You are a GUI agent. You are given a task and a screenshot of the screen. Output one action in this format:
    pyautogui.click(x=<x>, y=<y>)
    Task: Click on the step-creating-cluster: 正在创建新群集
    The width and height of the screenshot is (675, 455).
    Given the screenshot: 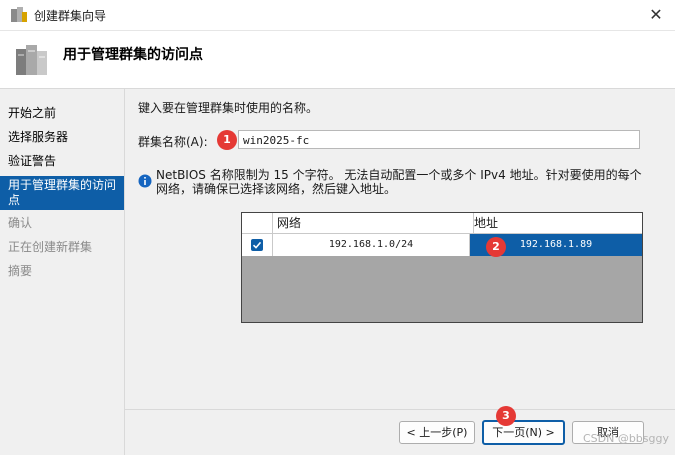 What is the action you would take?
    pyautogui.click(x=50, y=247)
    